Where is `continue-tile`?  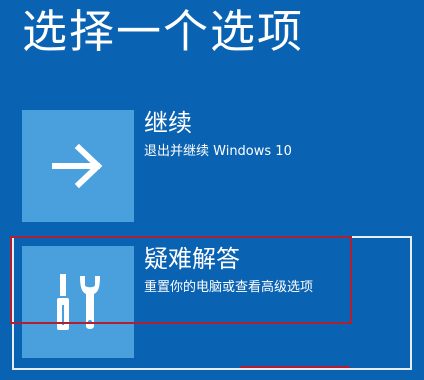 continue-tile is located at coordinates (78, 166).